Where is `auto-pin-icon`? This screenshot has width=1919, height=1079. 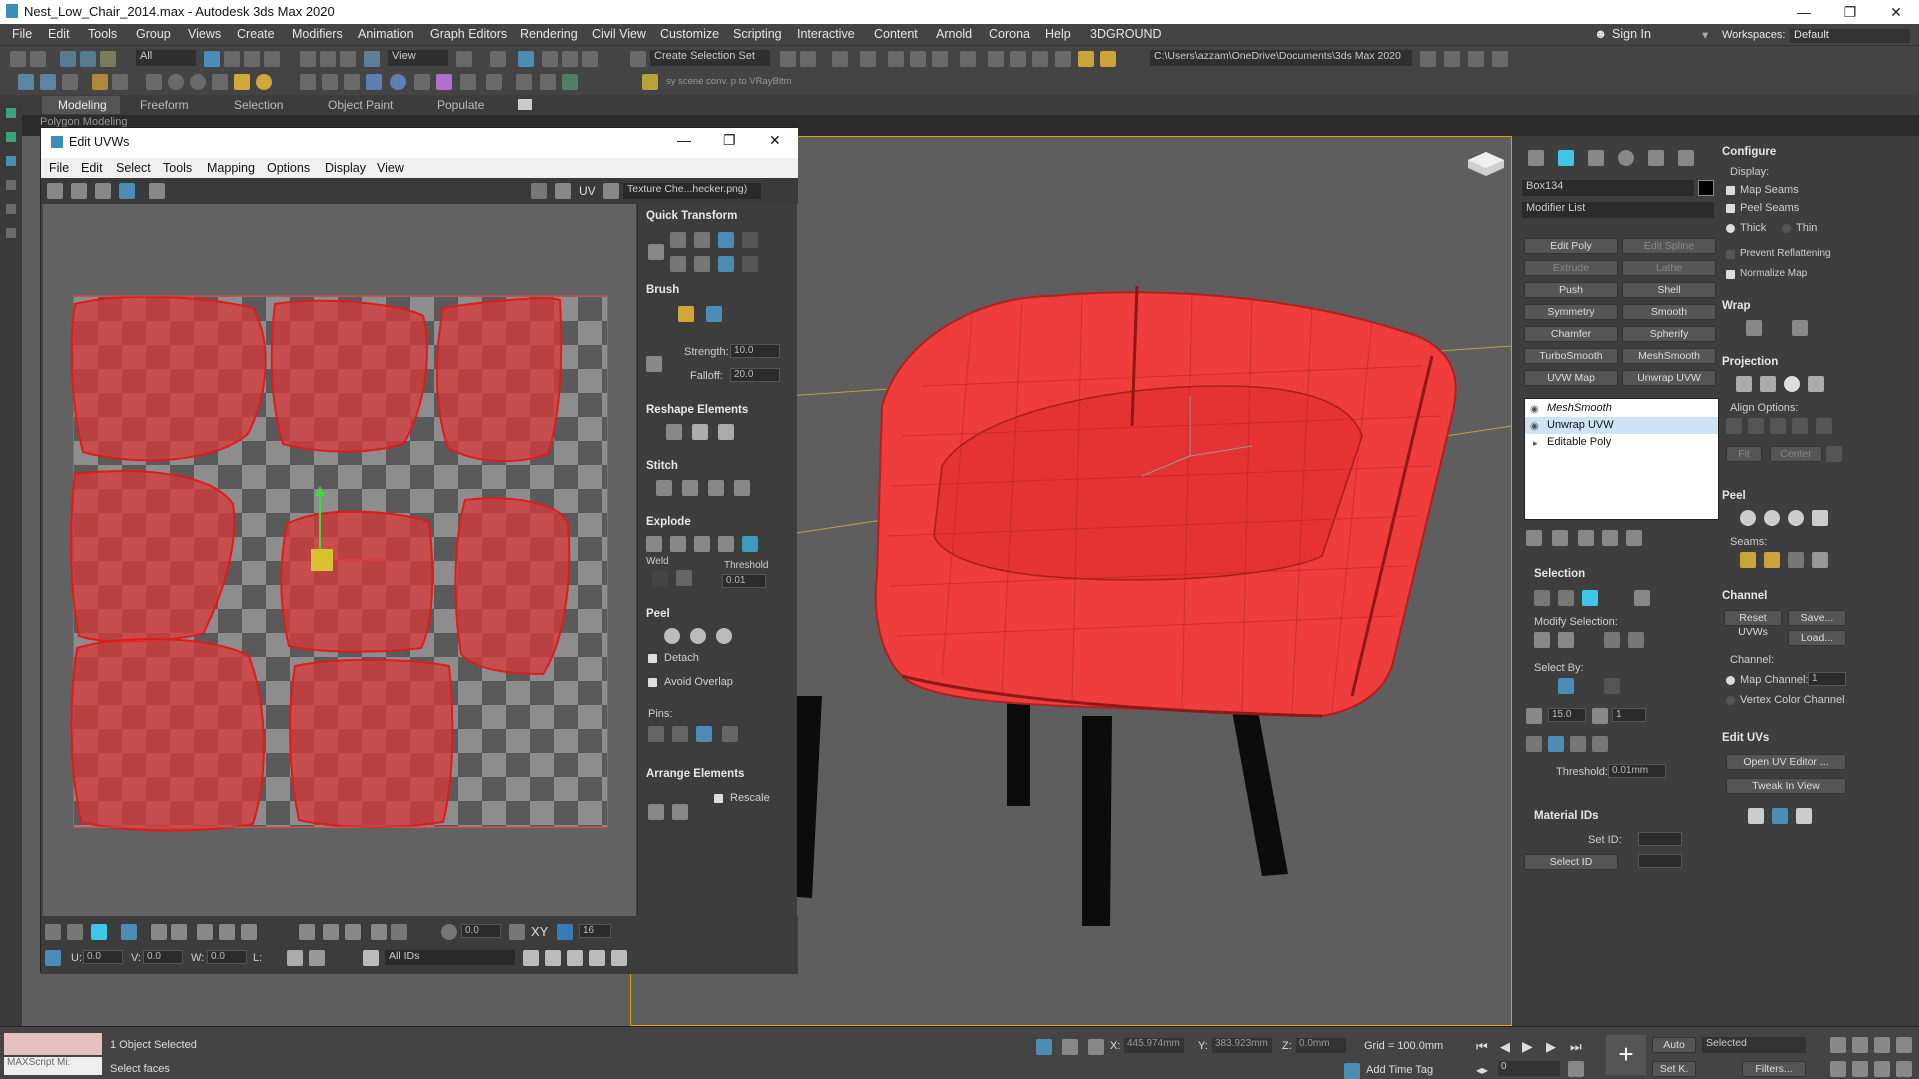
auto-pin-icon is located at coordinates (704, 734).